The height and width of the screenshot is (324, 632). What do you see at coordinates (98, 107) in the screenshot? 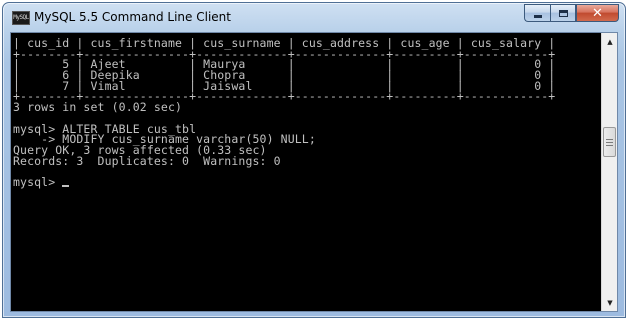
I see `console-line: 3 rows in set (0.02 sec)` at bounding box center [98, 107].